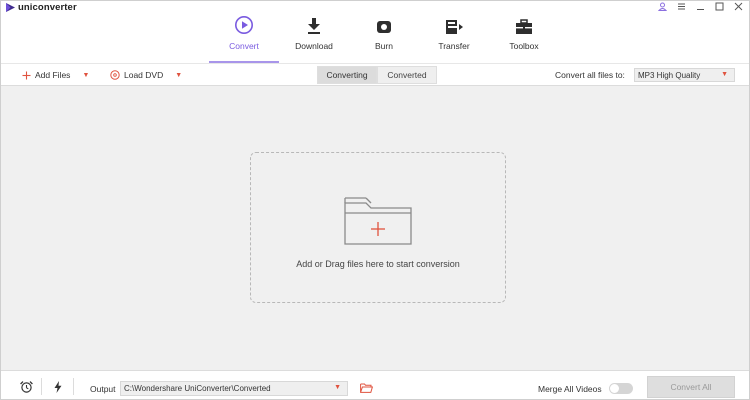 Image resolution: width=750 pixels, height=400 pixels. I want to click on tab-converted: Converted, so click(407, 75).